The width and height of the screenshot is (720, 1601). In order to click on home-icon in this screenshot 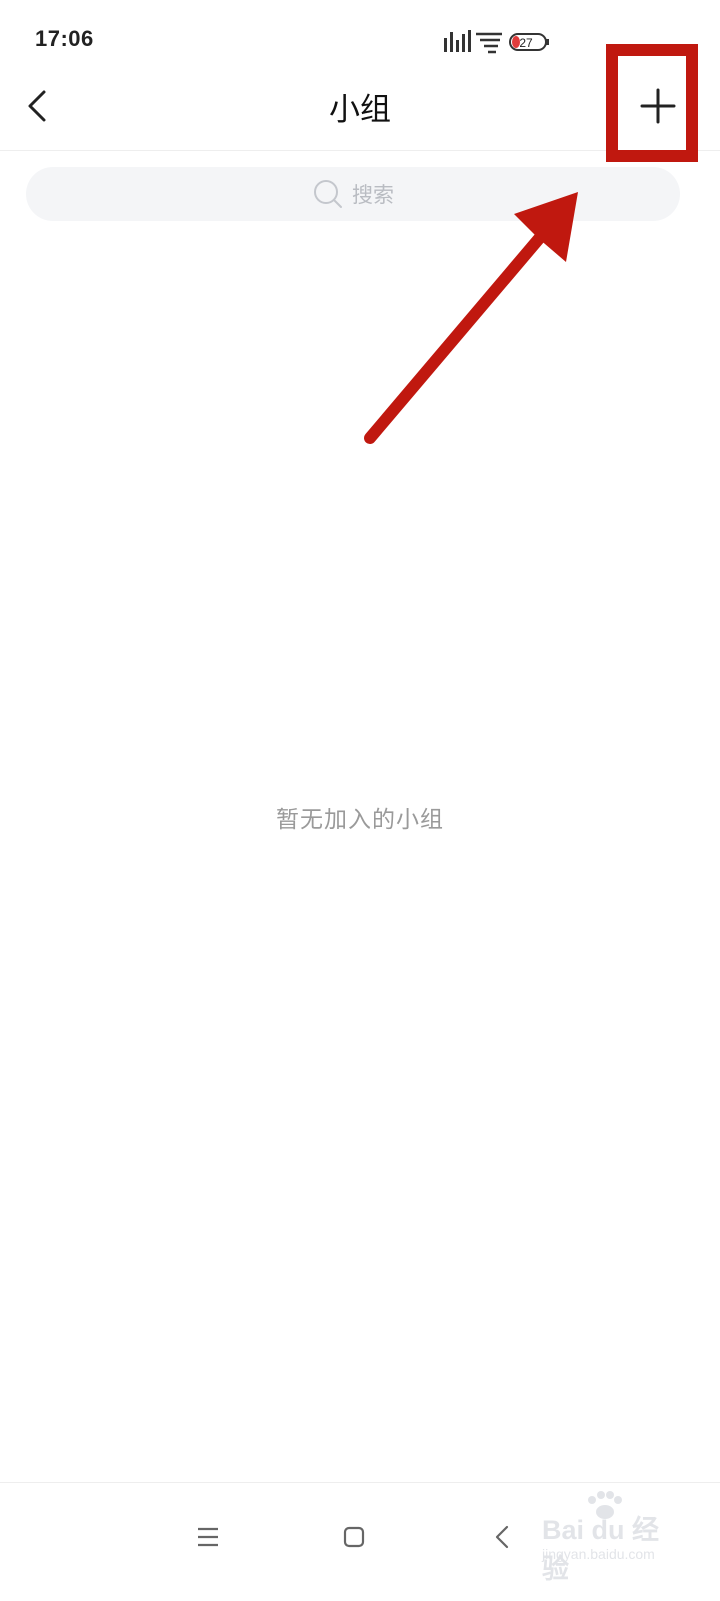, I will do `click(354, 1537)`.